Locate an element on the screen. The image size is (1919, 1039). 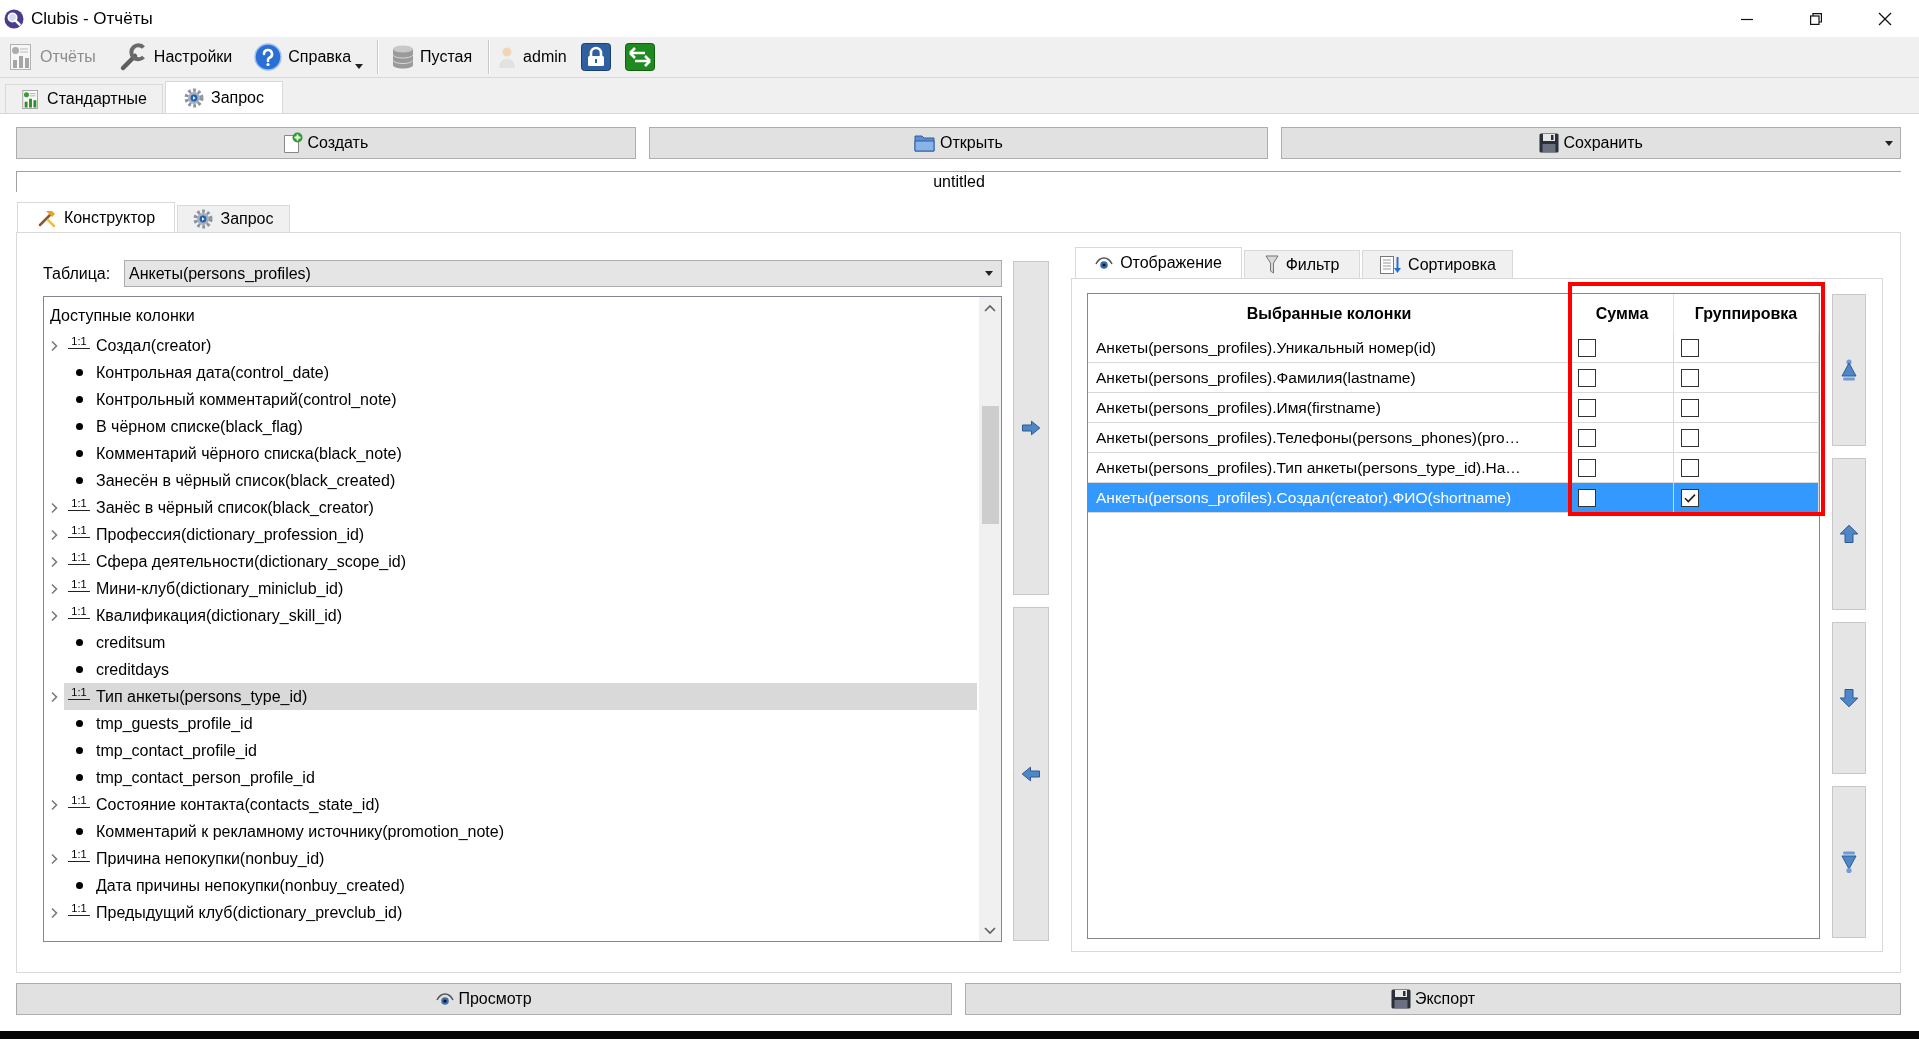
tree-item-label: creditsum is located at coordinates (131, 642).